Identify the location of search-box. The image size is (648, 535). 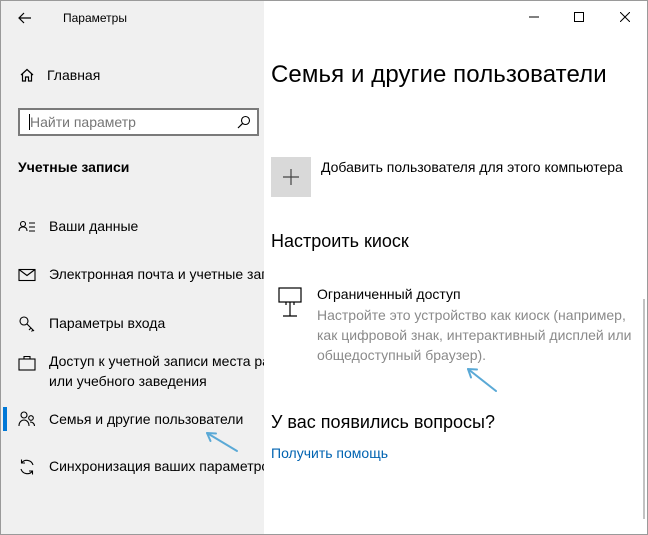
(138, 122).